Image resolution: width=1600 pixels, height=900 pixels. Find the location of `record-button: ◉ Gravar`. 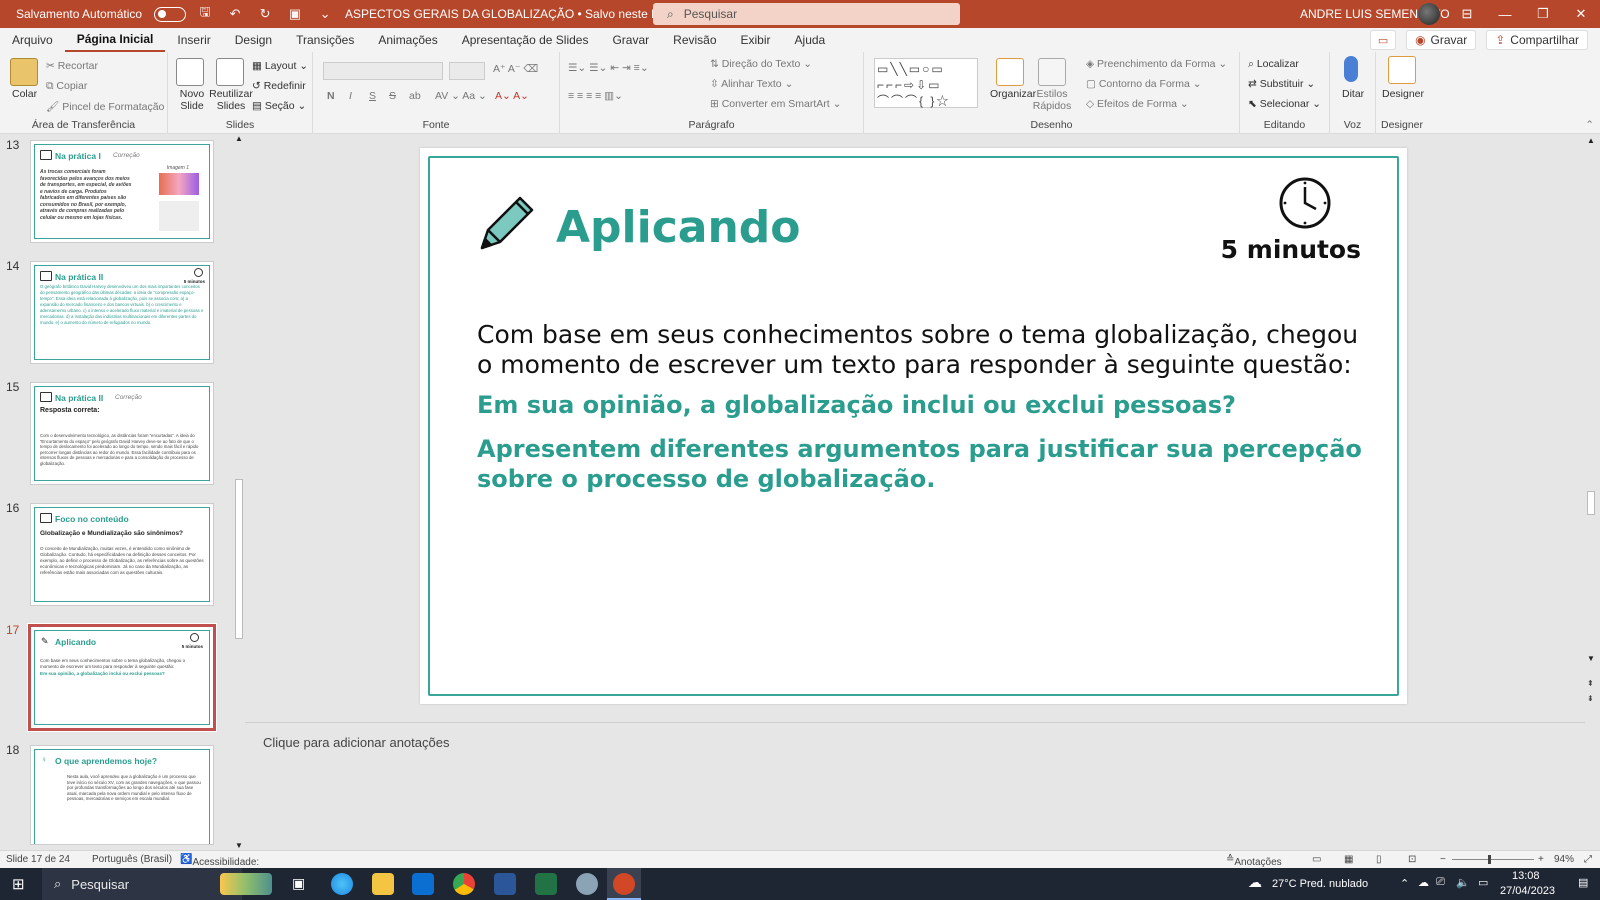

record-button: ◉ Gravar is located at coordinates (1441, 40).